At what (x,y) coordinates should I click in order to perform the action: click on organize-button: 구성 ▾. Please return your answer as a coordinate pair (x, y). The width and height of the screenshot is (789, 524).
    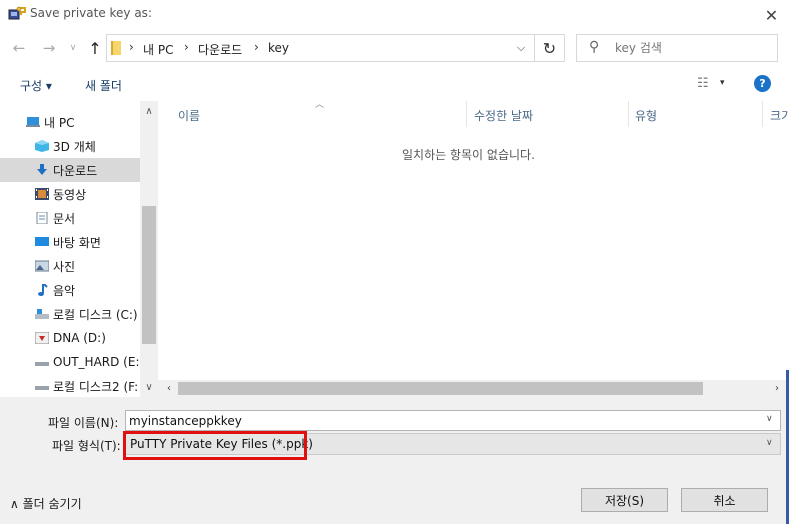
    Looking at the image, I should click on (36, 85).